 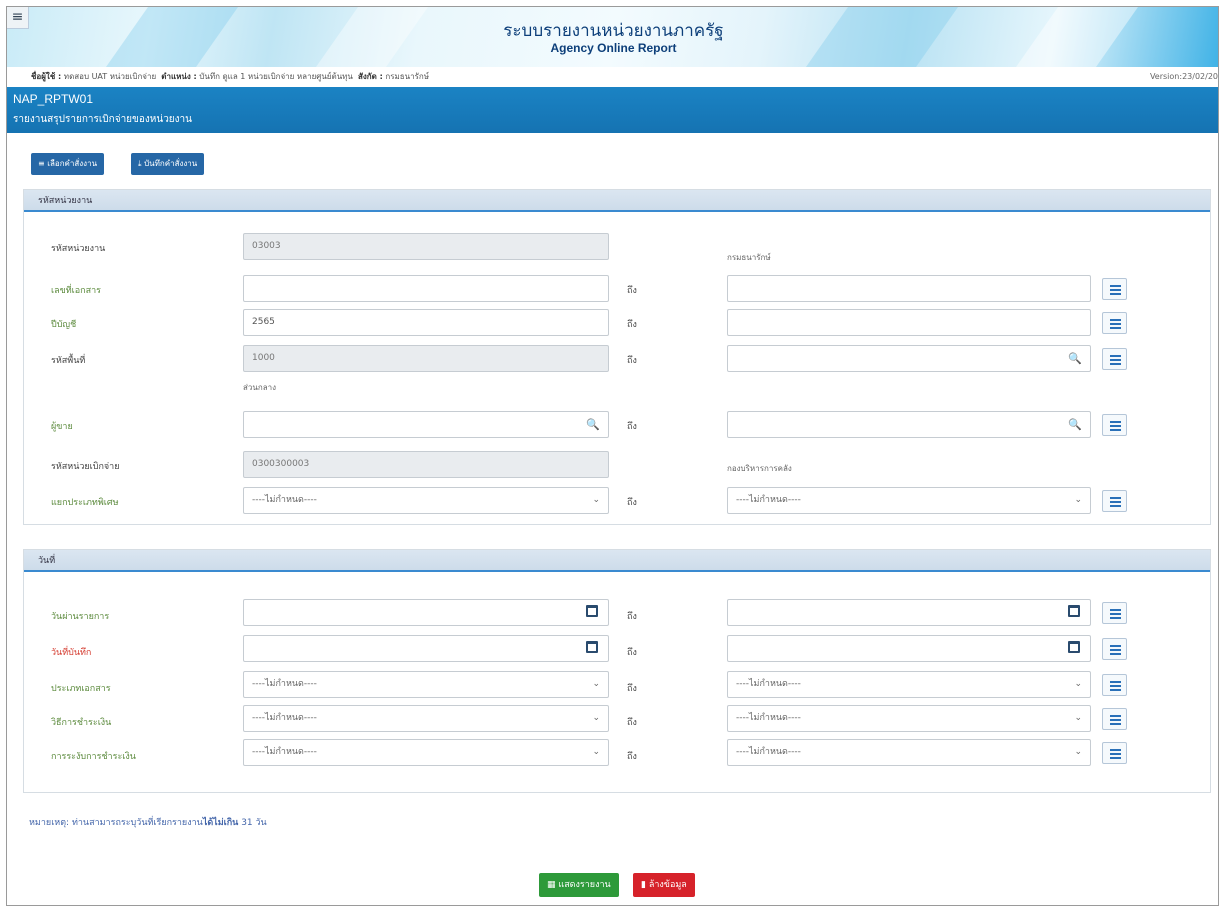 What do you see at coordinates (1183, 76) in the screenshot?
I see `version-text: Version:23/02/20` at bounding box center [1183, 76].